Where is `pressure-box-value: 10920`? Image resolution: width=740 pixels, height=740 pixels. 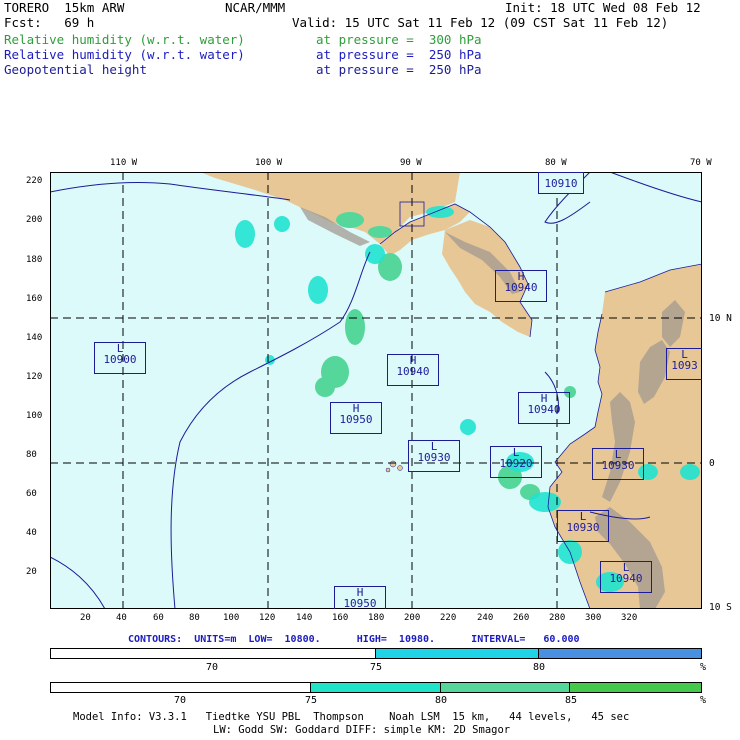
pressure-box-value: 10920 is located at coordinates (516, 463).